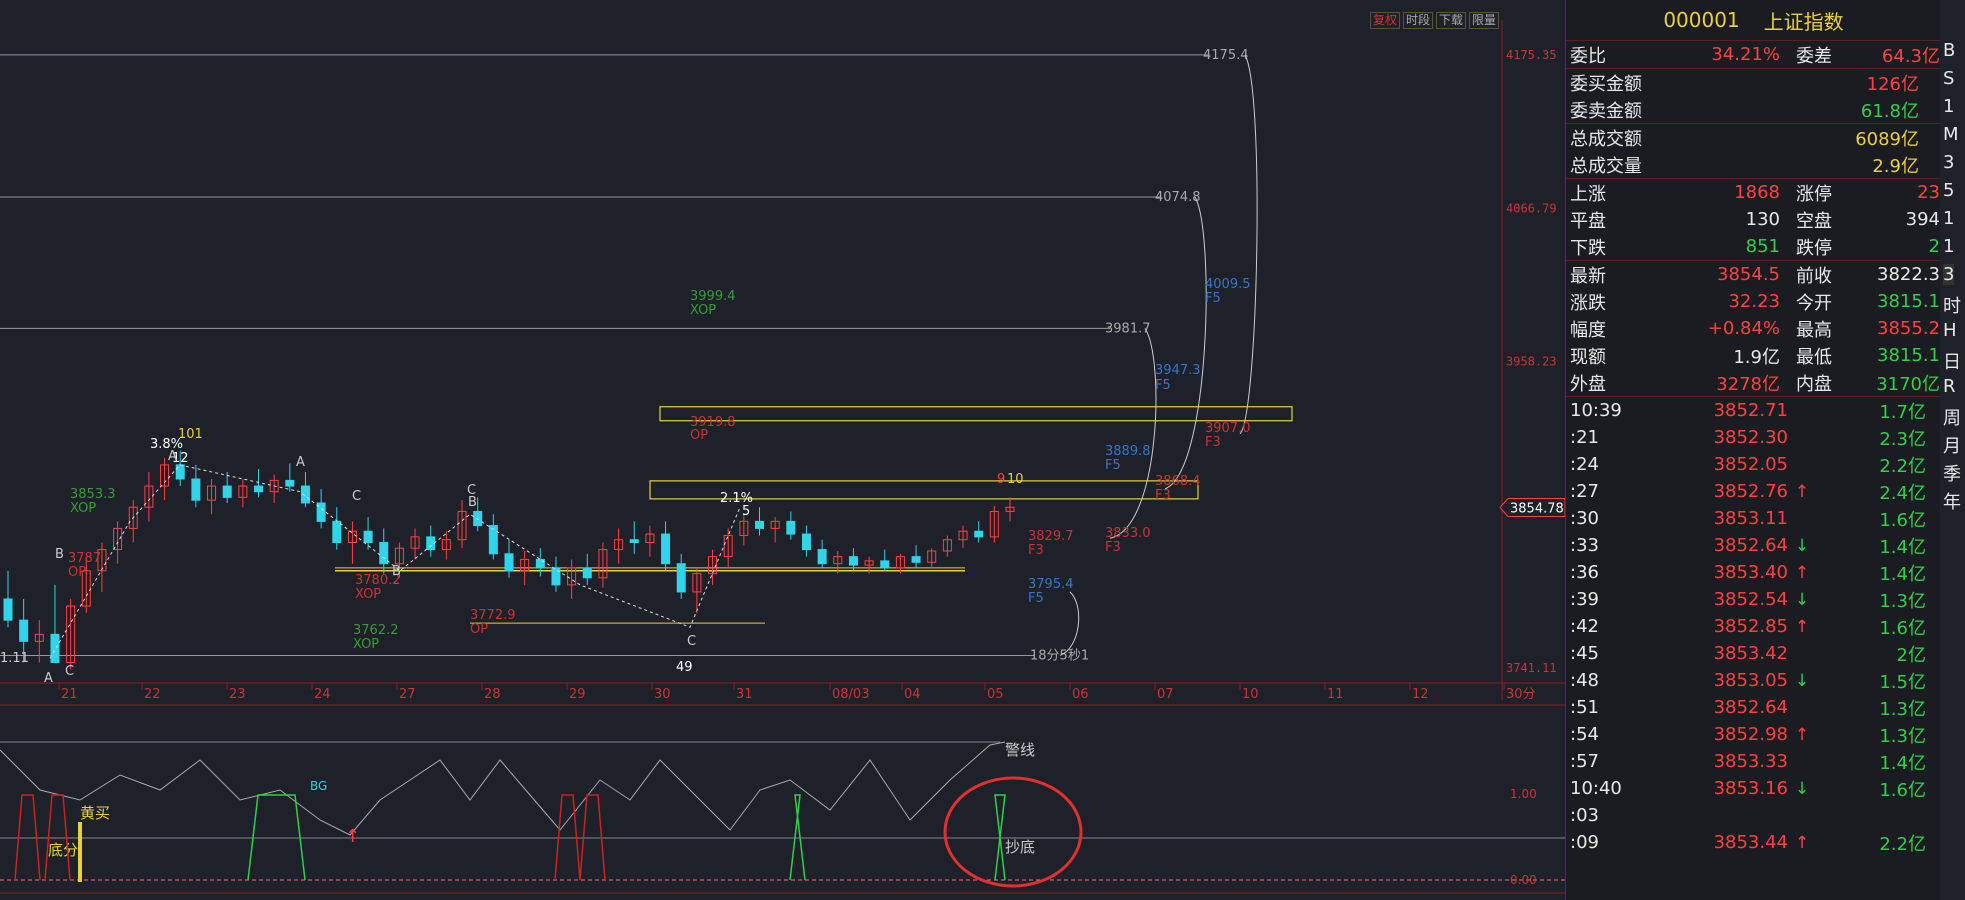 Image resolution: width=1965 pixels, height=900 pixels. What do you see at coordinates (1418, 20) in the screenshot?
I see `time-period-button: 时段` at bounding box center [1418, 20].